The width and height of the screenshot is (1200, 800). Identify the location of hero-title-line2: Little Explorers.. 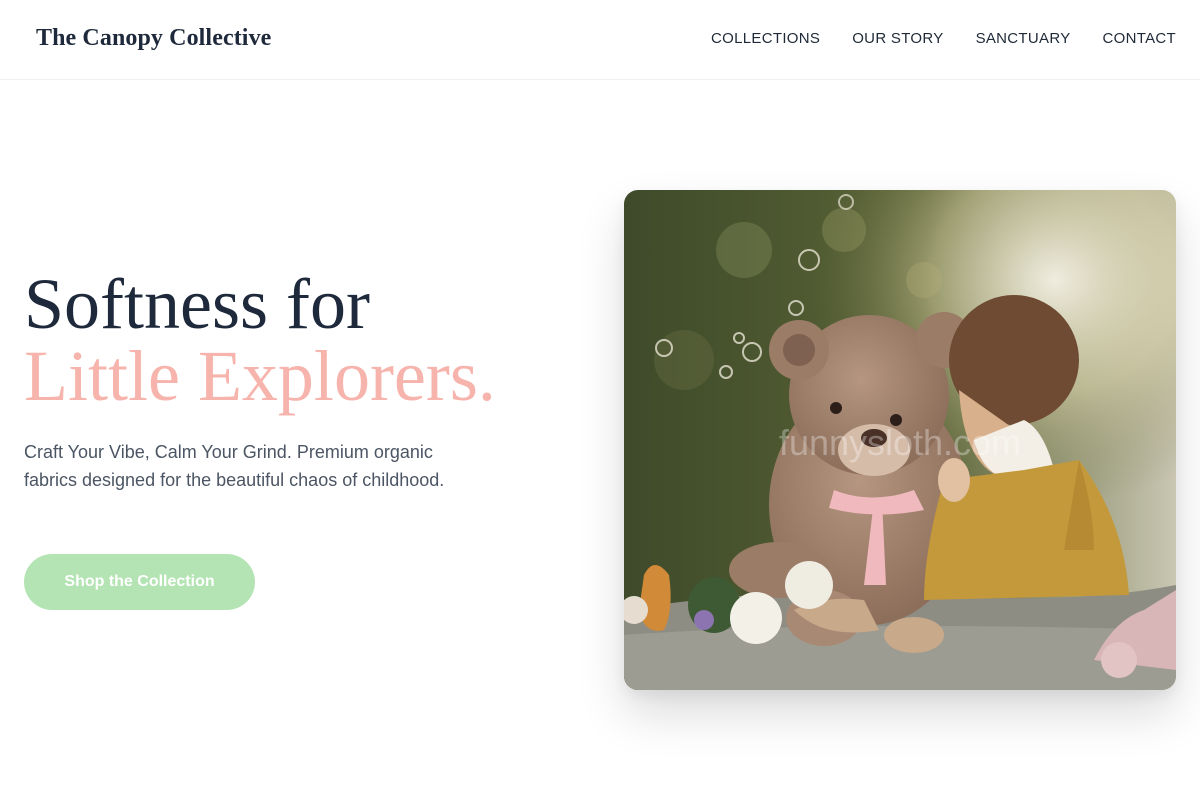
(260, 376).